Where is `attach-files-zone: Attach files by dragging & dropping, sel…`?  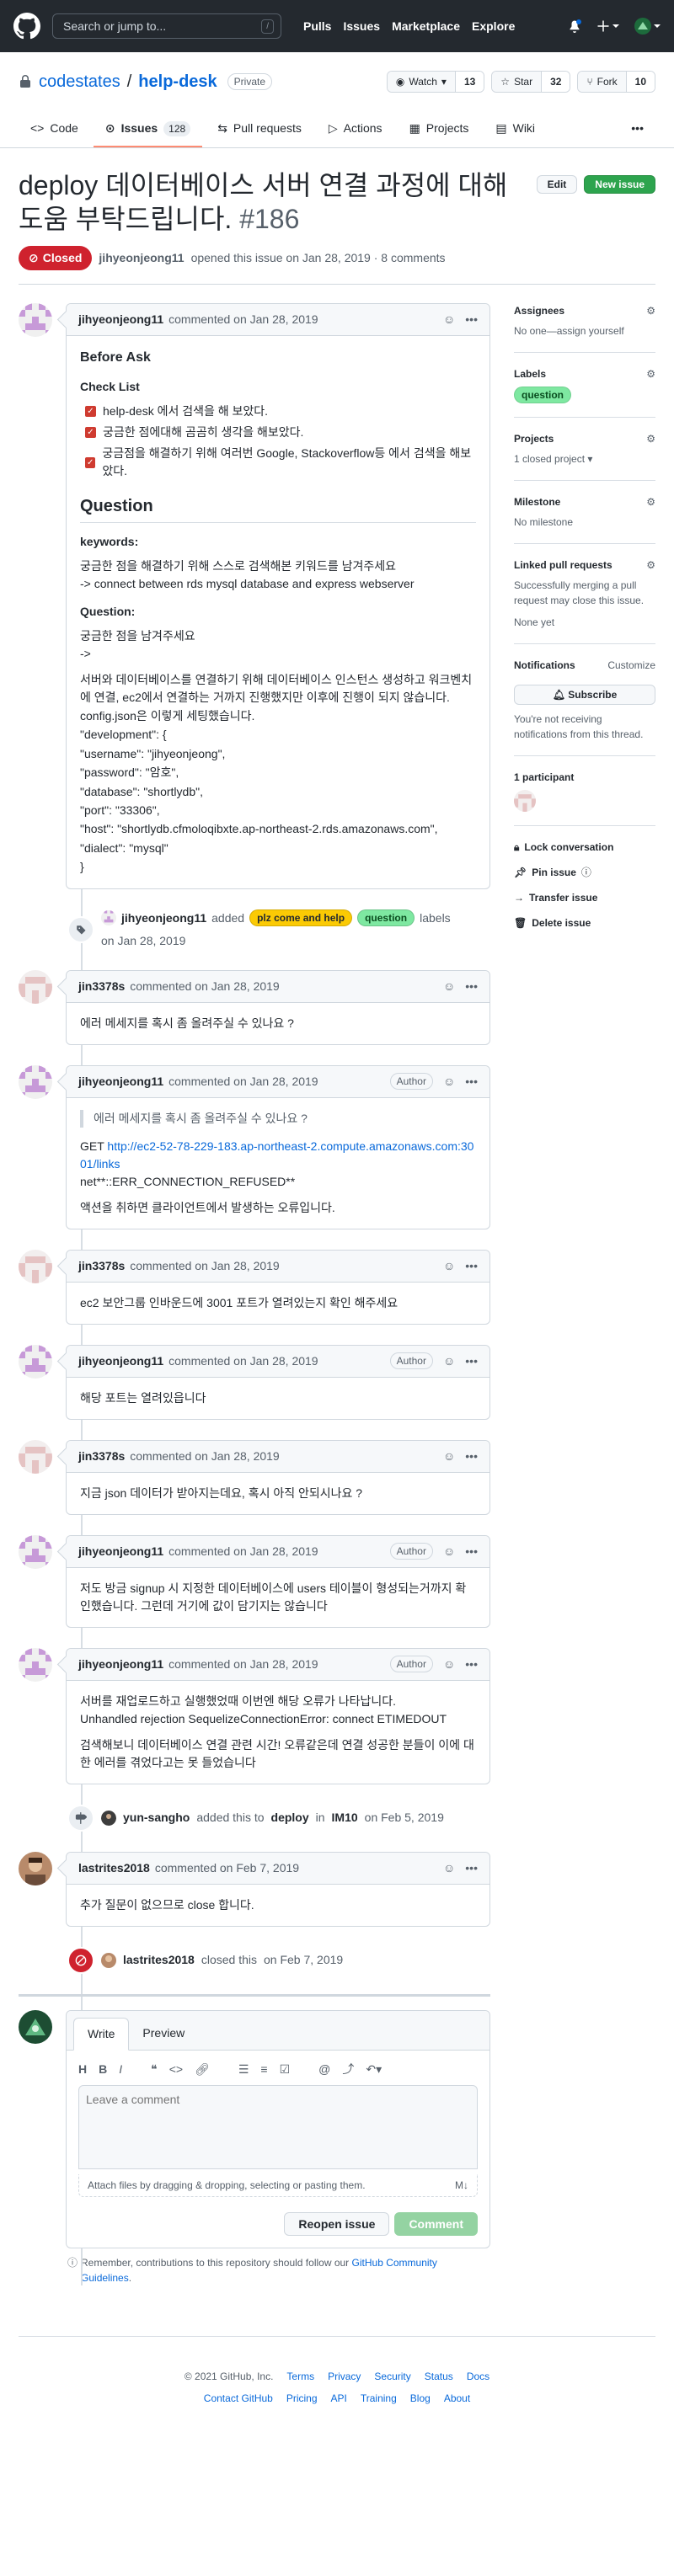 attach-files-zone: Attach files by dragging & dropping, sel… is located at coordinates (278, 2185).